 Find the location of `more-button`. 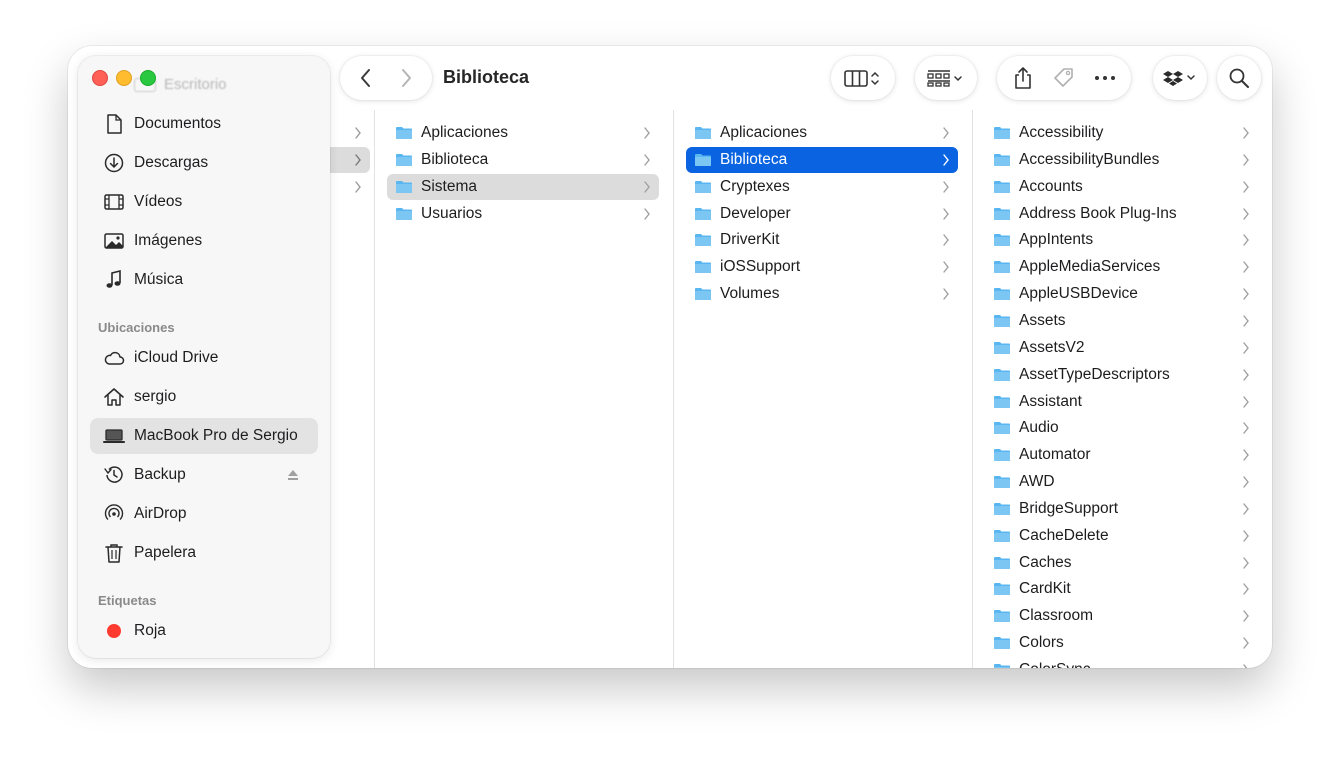

more-button is located at coordinates (1105, 78).